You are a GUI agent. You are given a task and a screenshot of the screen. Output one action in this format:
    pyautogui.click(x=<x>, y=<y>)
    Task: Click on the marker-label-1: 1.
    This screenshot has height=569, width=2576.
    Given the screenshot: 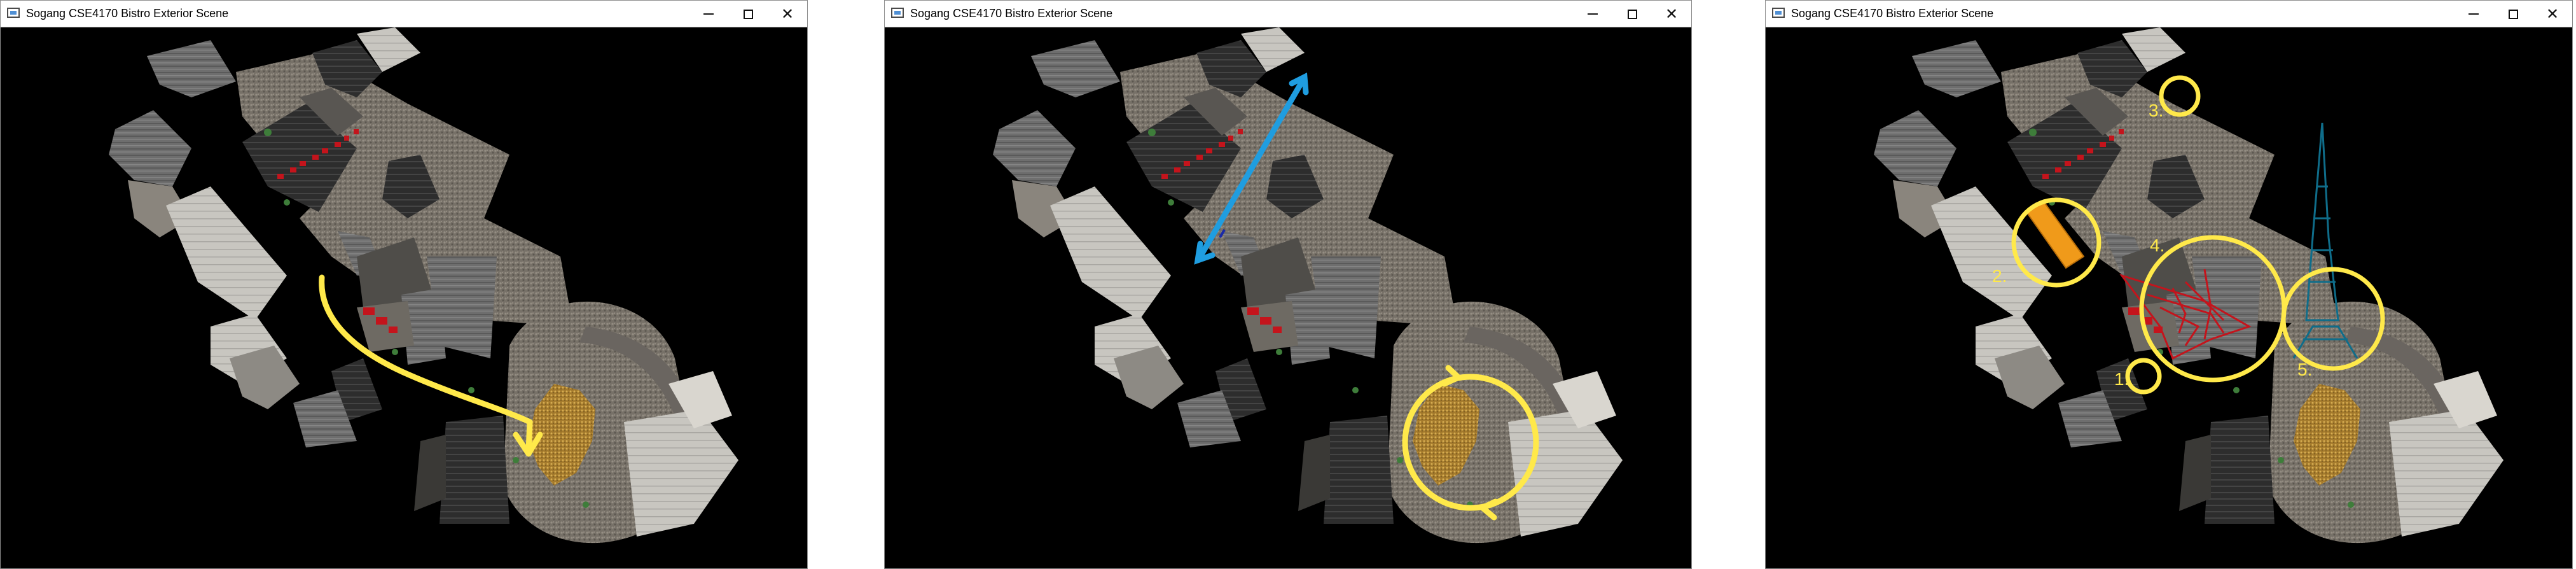 What is the action you would take?
    pyautogui.click(x=2121, y=379)
    